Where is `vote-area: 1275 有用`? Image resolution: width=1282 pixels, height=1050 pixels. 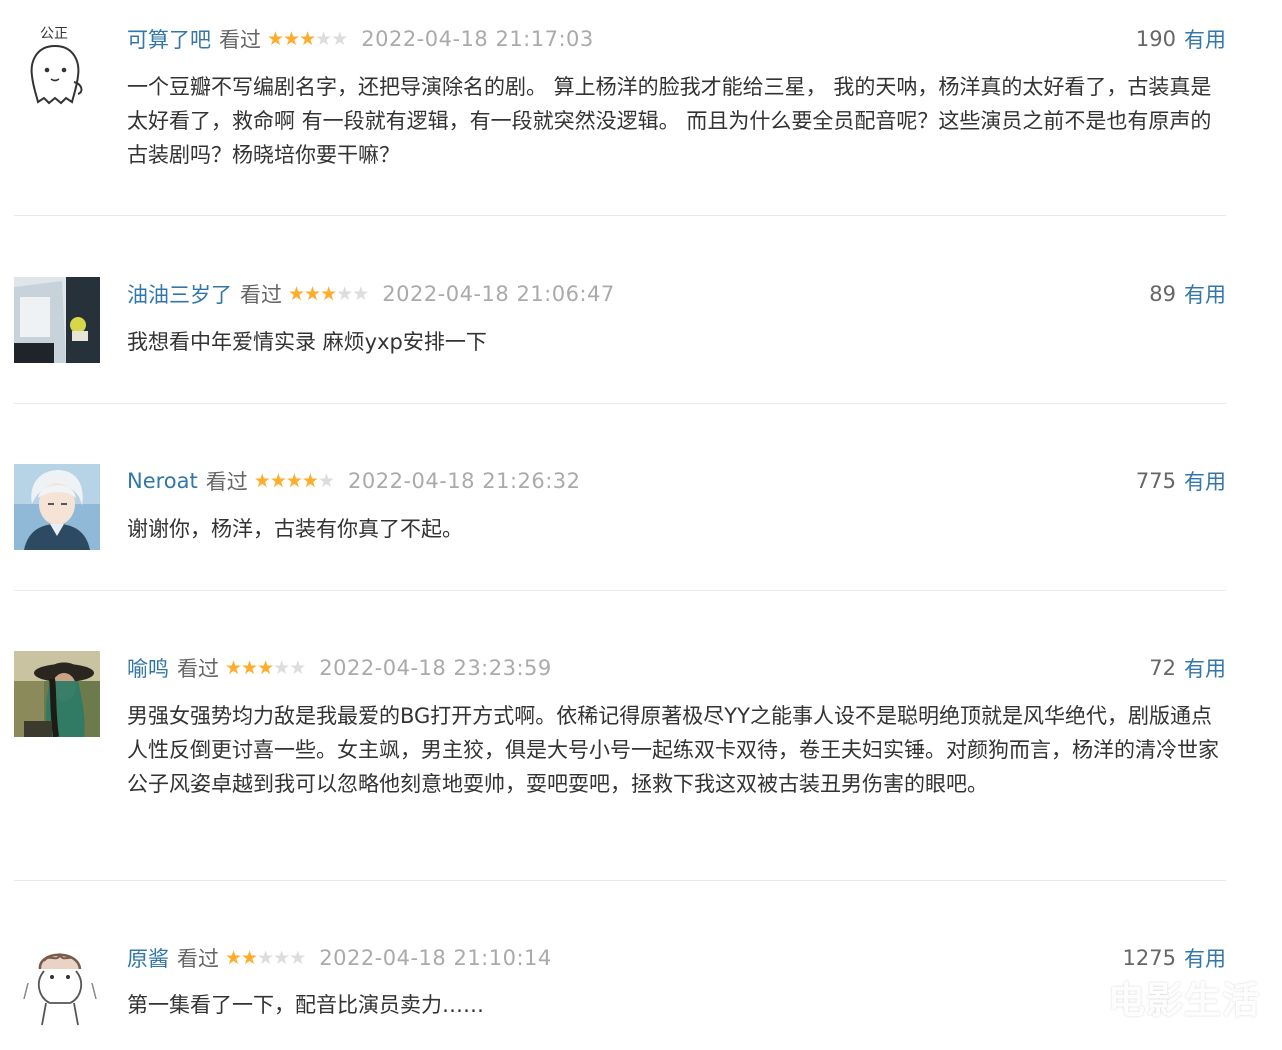 vote-area: 1275 有用 is located at coordinates (1174, 958).